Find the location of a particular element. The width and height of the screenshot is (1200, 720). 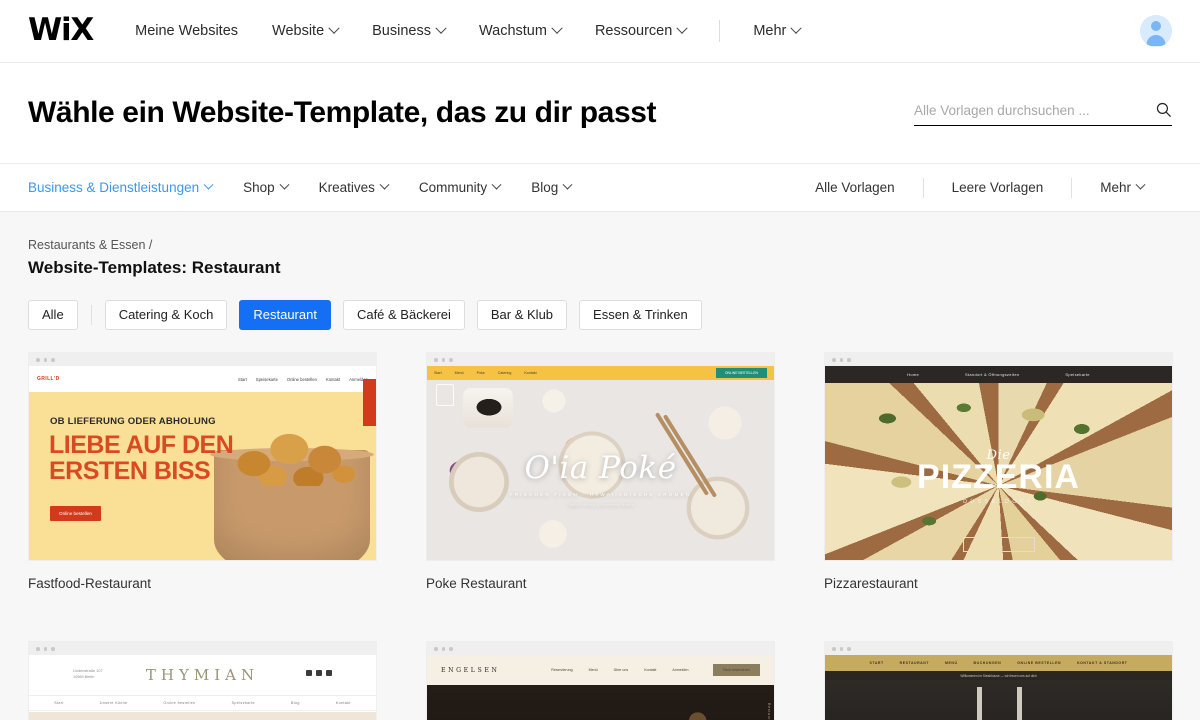

search-input is located at coordinates (1034, 110).